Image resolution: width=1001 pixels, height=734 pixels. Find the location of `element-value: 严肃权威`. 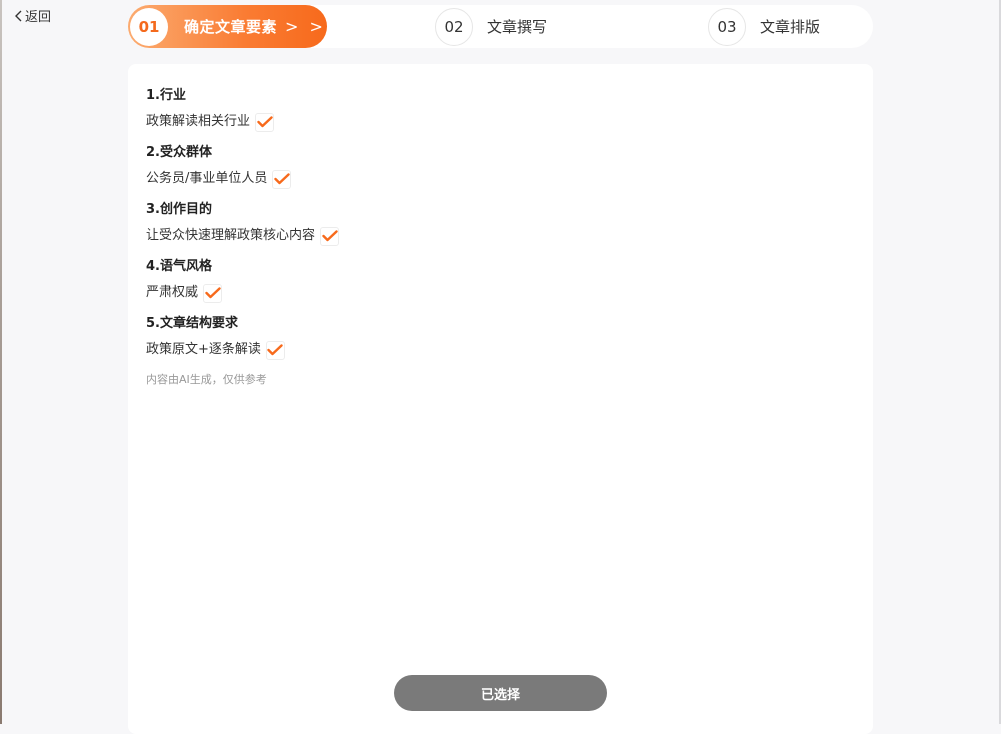

element-value: 严肃权威 is located at coordinates (172, 292).